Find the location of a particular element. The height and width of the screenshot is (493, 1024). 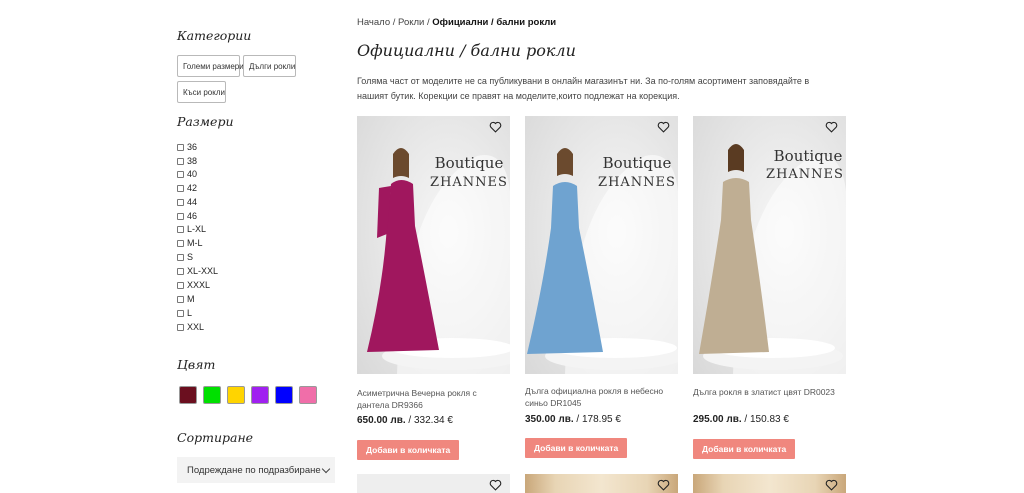

sort-select-value: Подреждане по подразбиране is located at coordinates (254, 470).